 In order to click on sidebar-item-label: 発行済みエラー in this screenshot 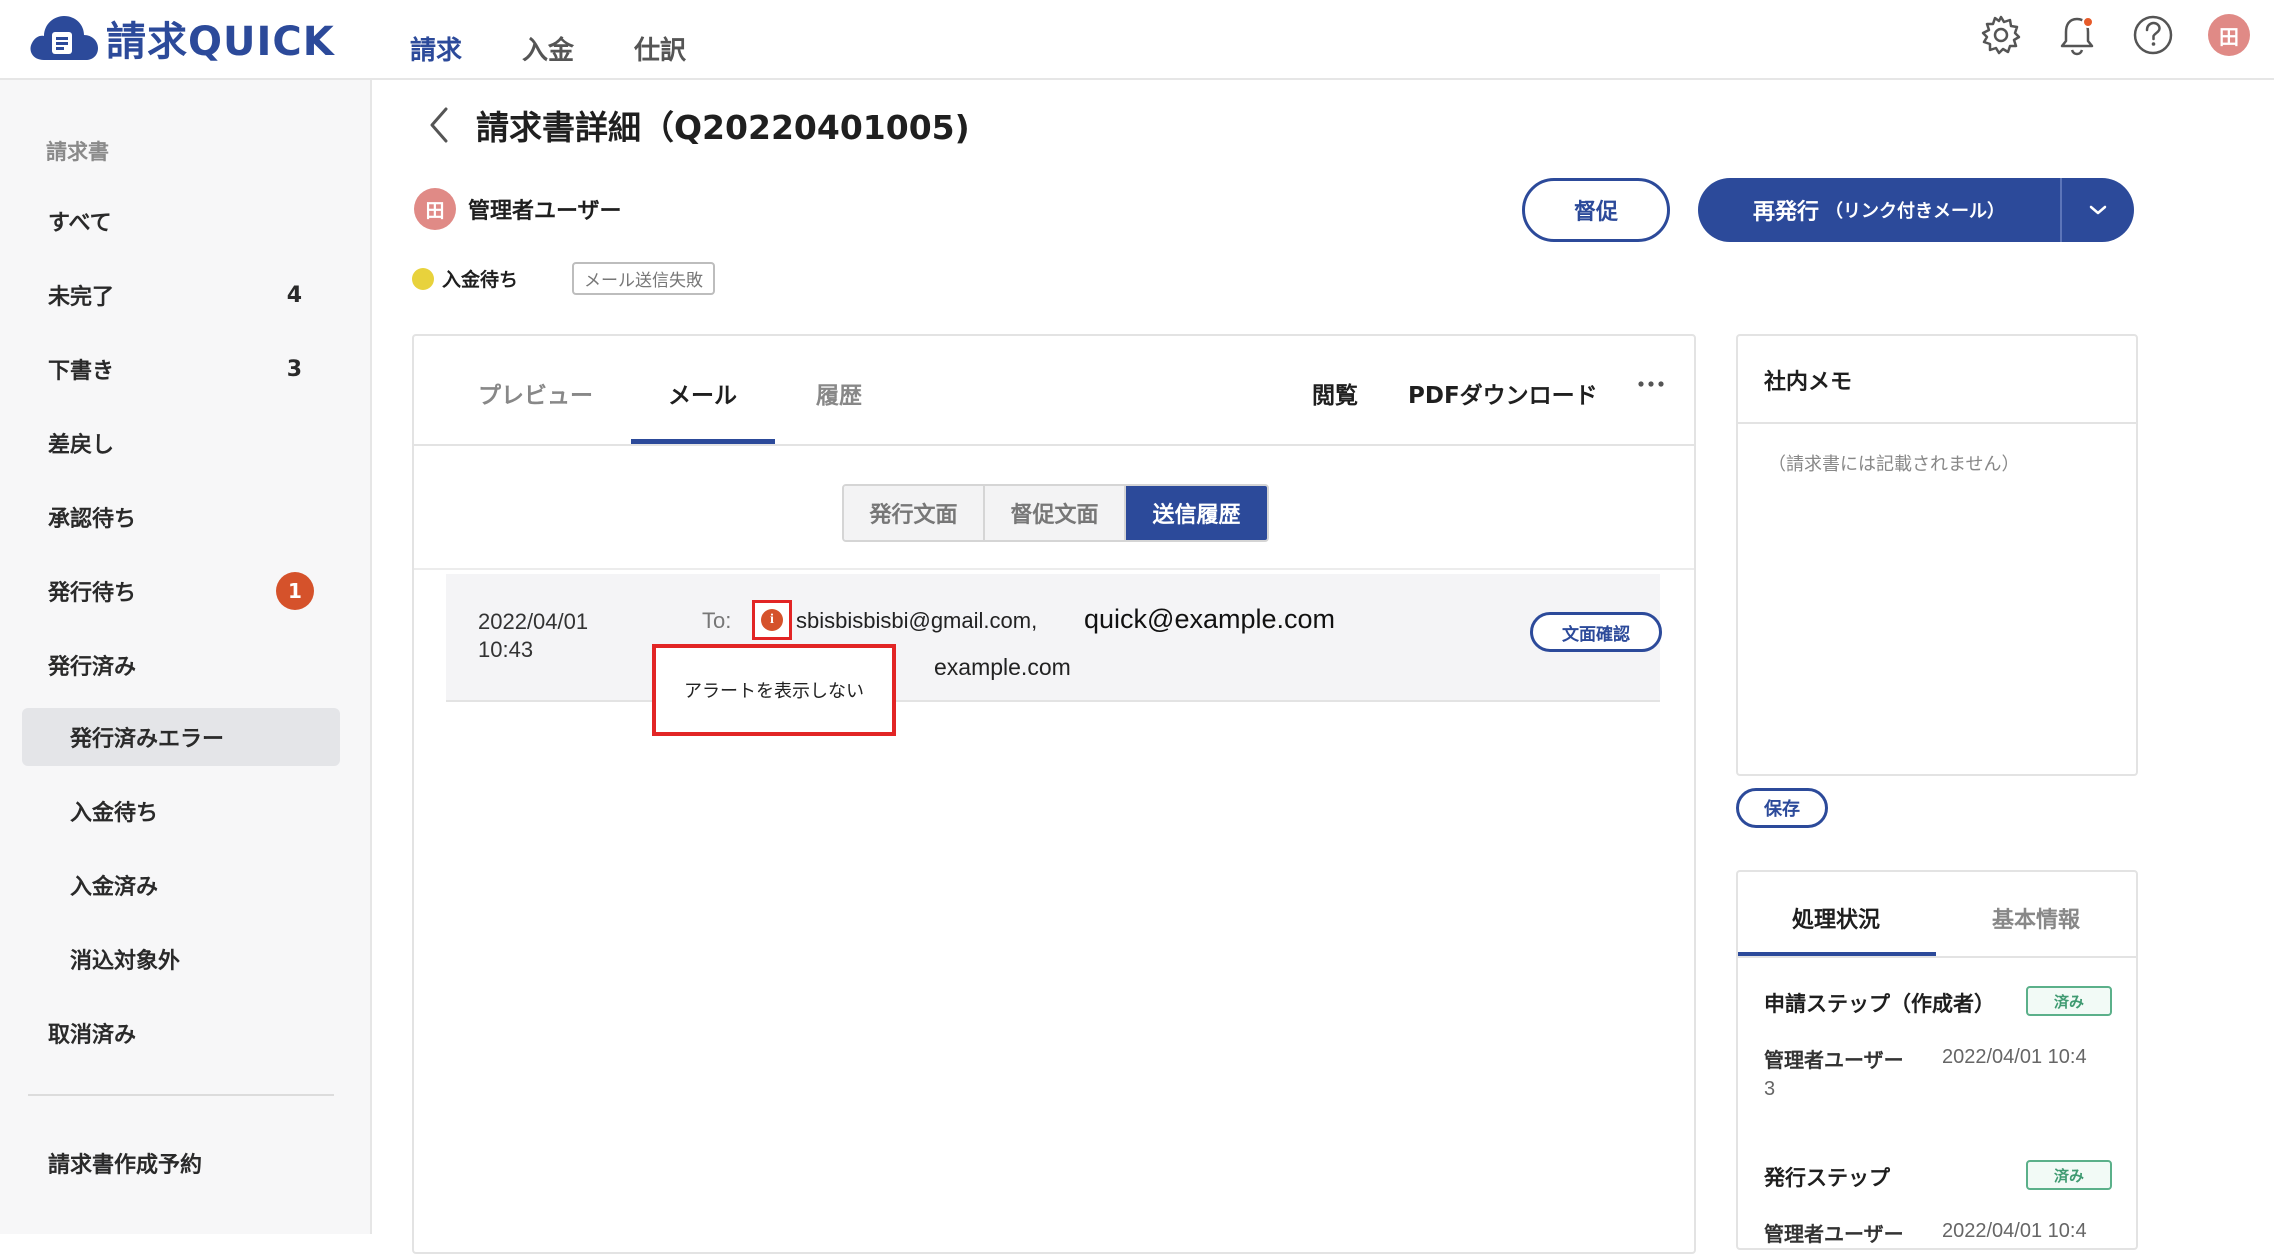, I will do `click(147, 739)`.